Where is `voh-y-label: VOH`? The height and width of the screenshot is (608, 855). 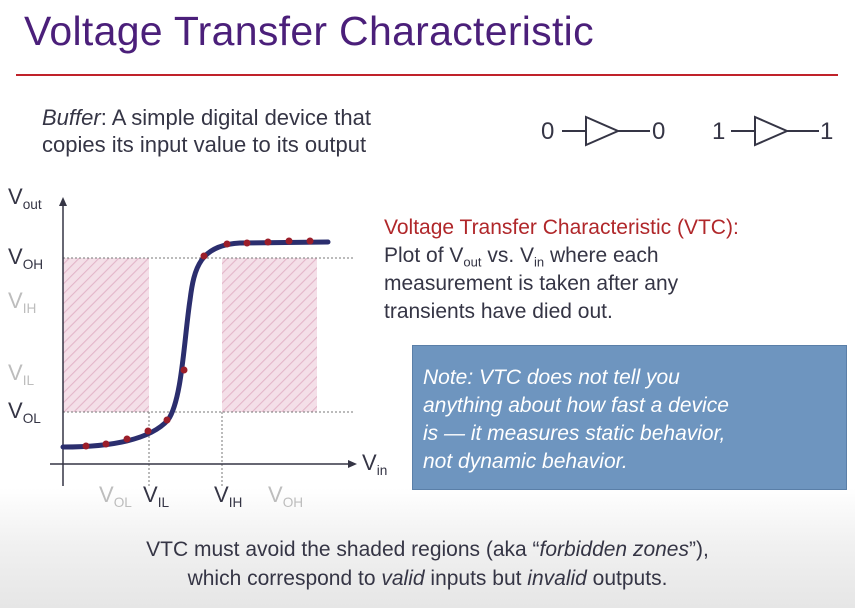 voh-y-label: VOH is located at coordinates (26, 258).